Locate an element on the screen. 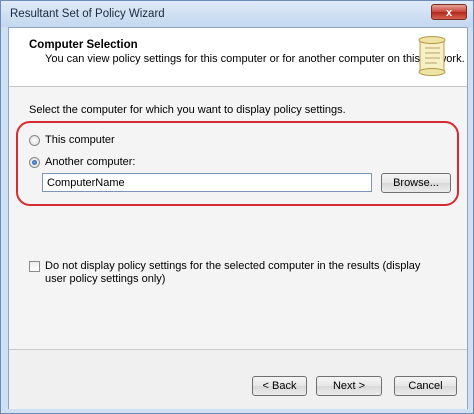 This screenshot has height=414, width=474. wizard-footer: < Back Next > Cancel is located at coordinates (238, 379).